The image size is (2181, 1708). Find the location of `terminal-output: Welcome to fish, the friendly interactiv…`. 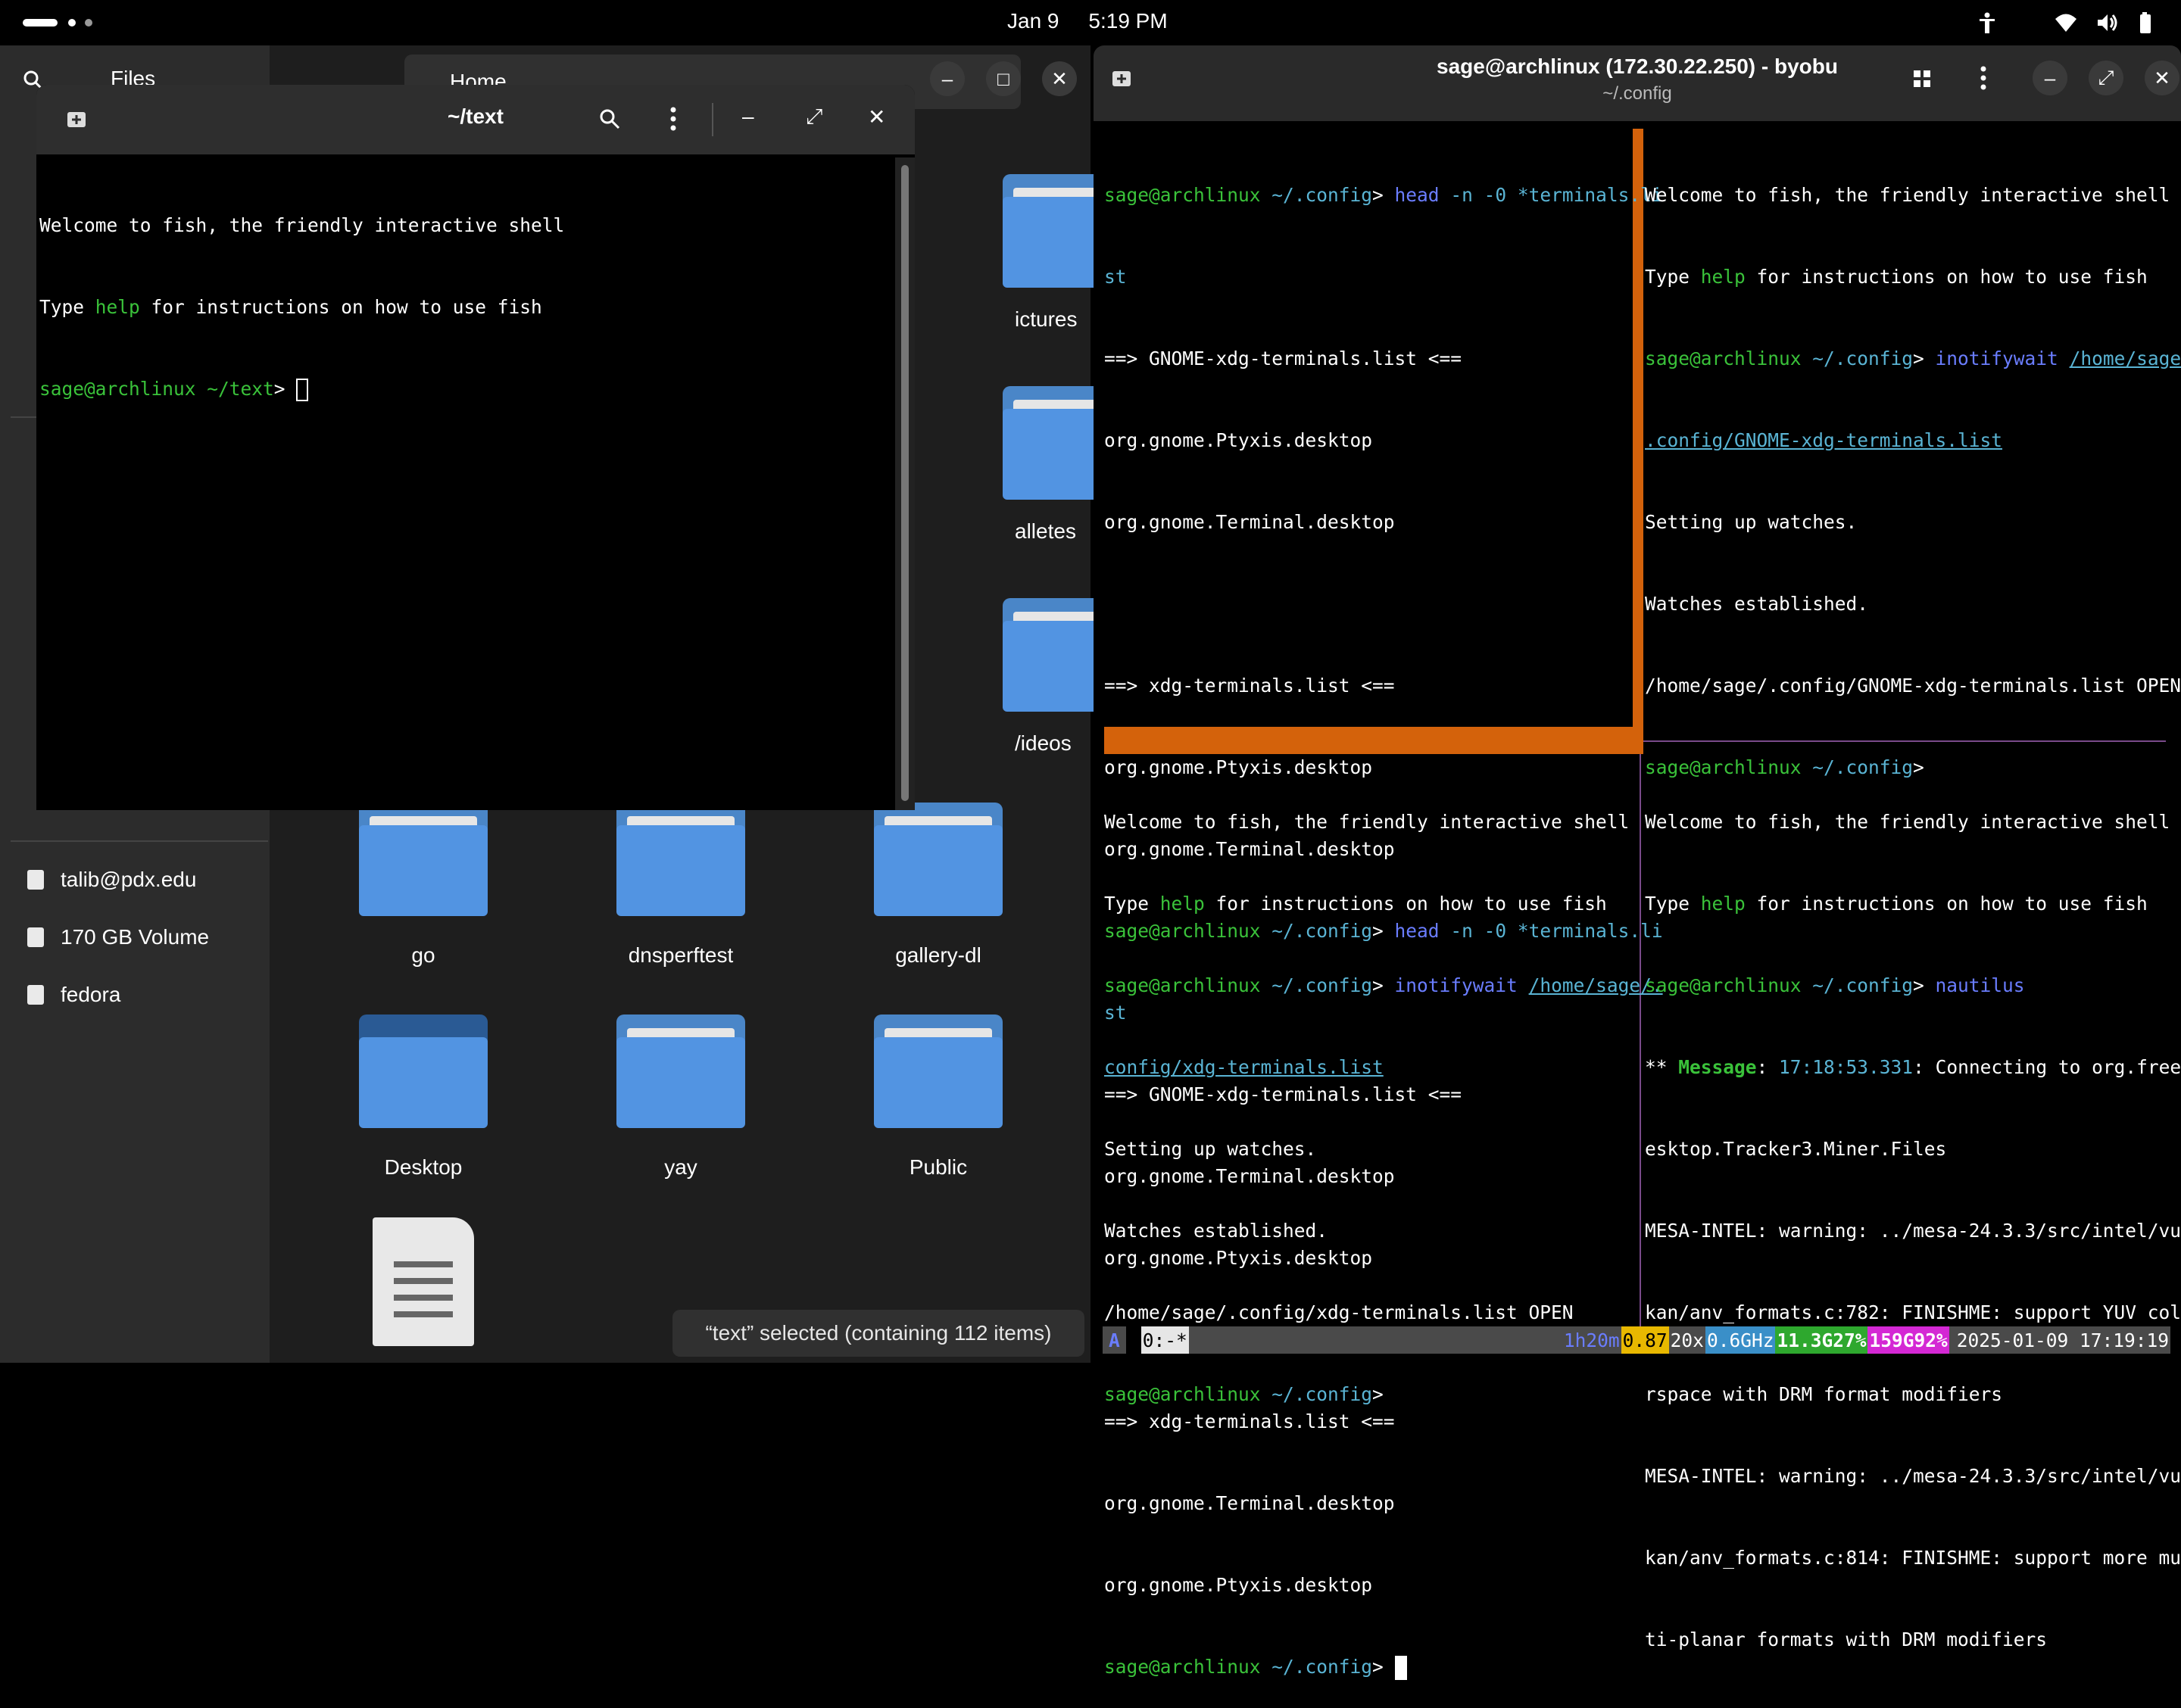

terminal-output: Welcome to fish, the friendly interactiv… is located at coordinates (467, 483).